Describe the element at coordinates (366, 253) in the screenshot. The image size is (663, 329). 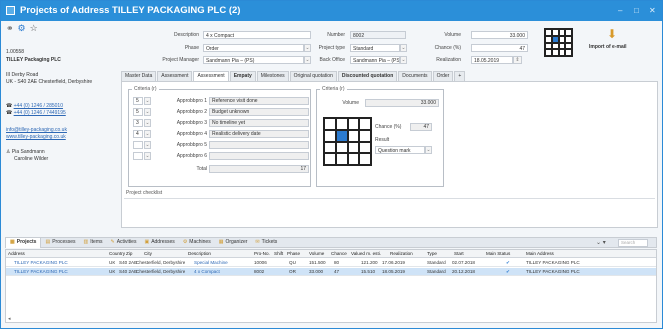
I see `col-valued: Valued m. esti.` at that location.